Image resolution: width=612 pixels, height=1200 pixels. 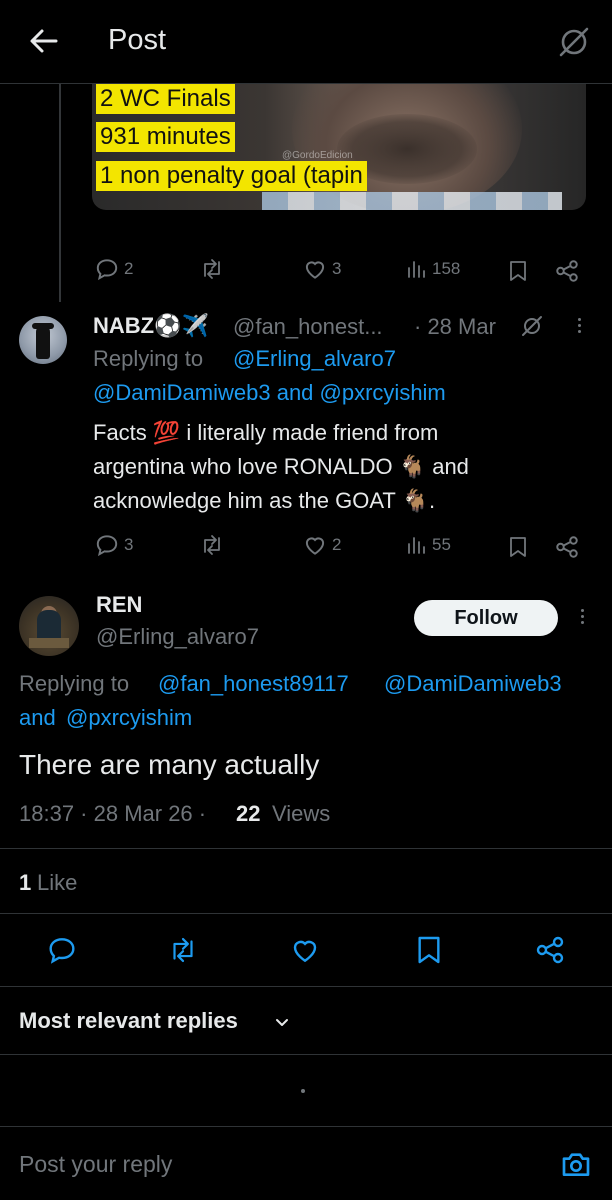 I want to click on mention-link: @DamiDamiweb3 and @pxrcyishim, so click(x=269, y=393).